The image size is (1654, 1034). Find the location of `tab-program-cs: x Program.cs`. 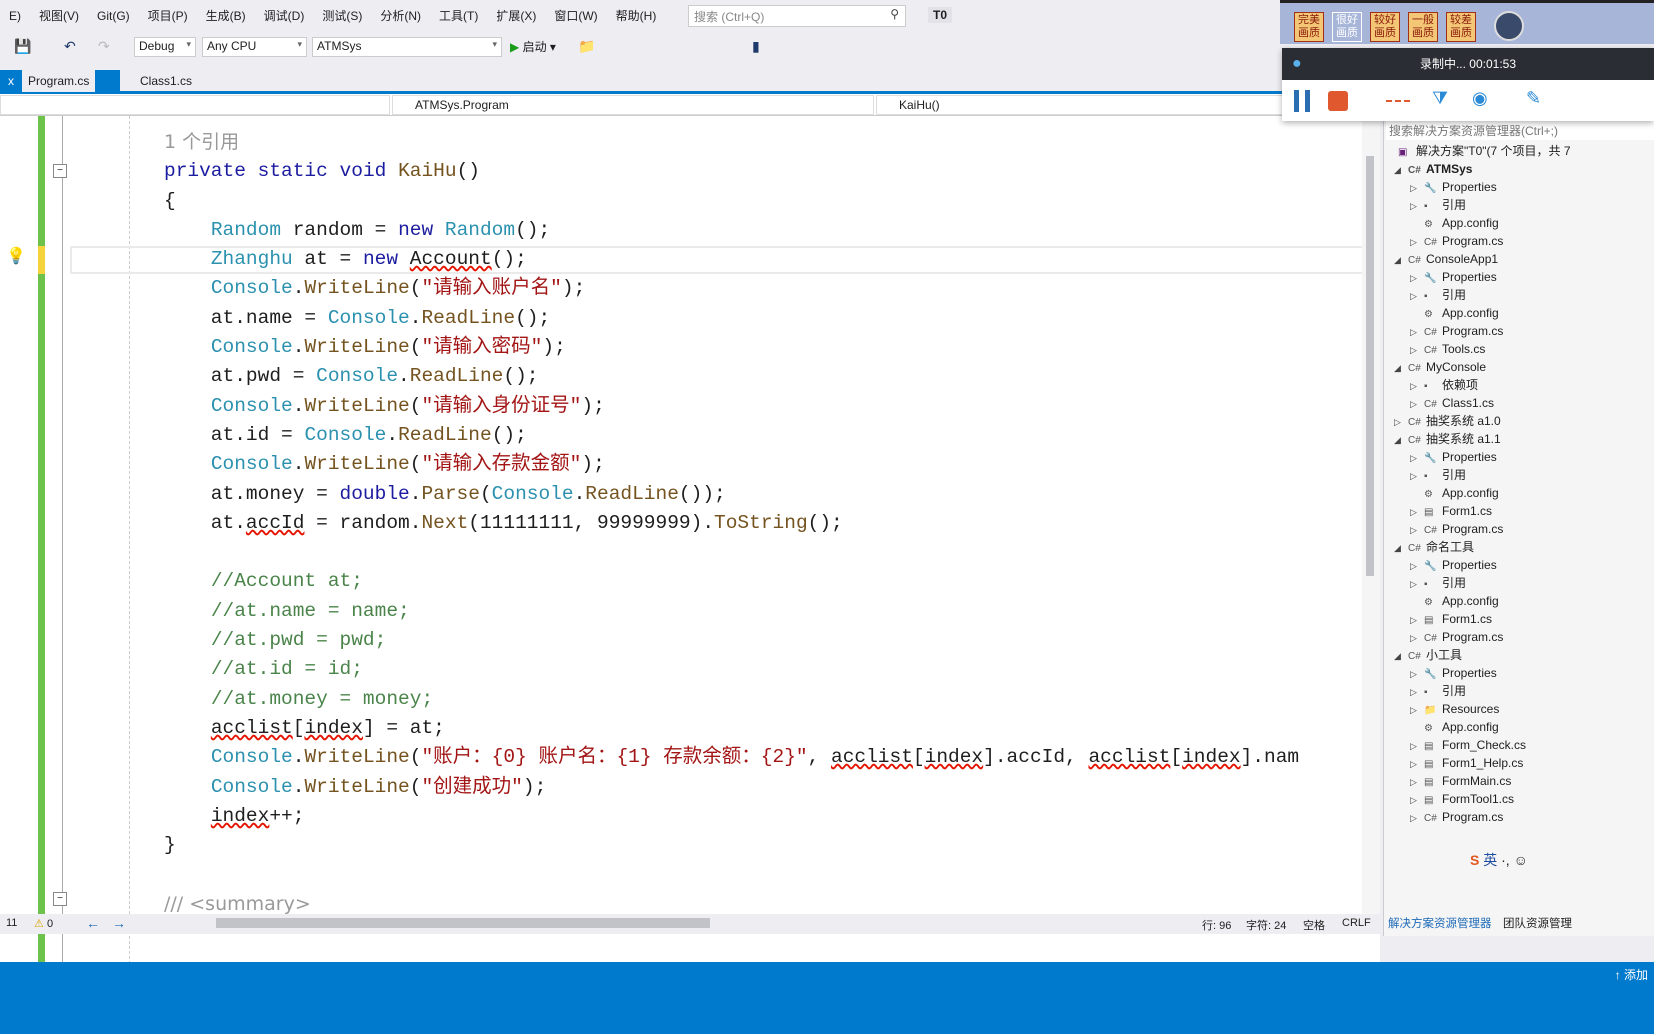

tab-program-cs: x Program.cs is located at coordinates (60, 81).